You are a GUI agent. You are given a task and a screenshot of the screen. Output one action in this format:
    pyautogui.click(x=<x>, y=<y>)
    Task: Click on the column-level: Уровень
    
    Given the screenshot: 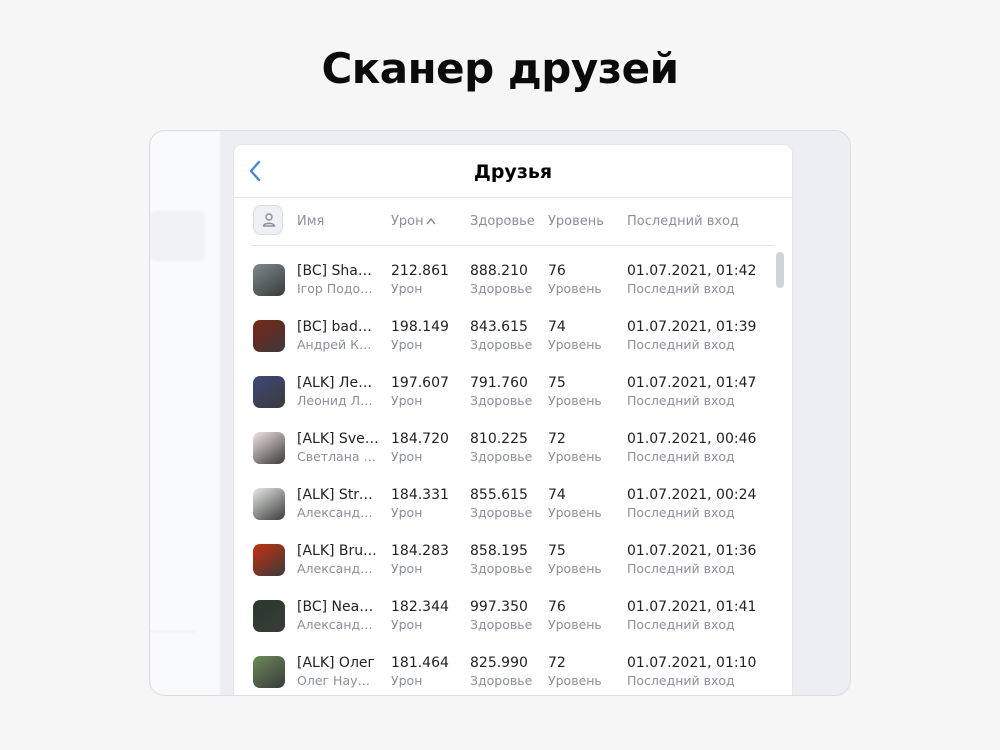 What is the action you would take?
    pyautogui.click(x=576, y=221)
    